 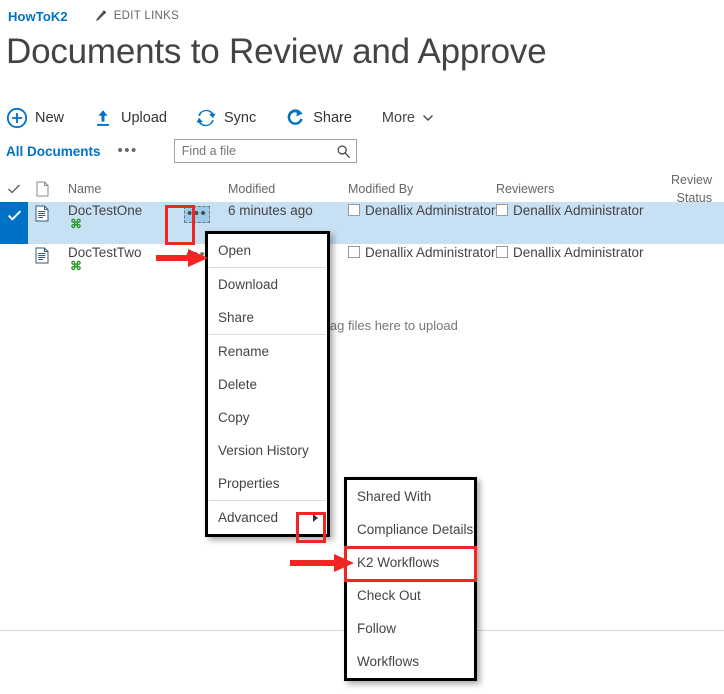 I want to click on search-input, so click(x=265, y=151).